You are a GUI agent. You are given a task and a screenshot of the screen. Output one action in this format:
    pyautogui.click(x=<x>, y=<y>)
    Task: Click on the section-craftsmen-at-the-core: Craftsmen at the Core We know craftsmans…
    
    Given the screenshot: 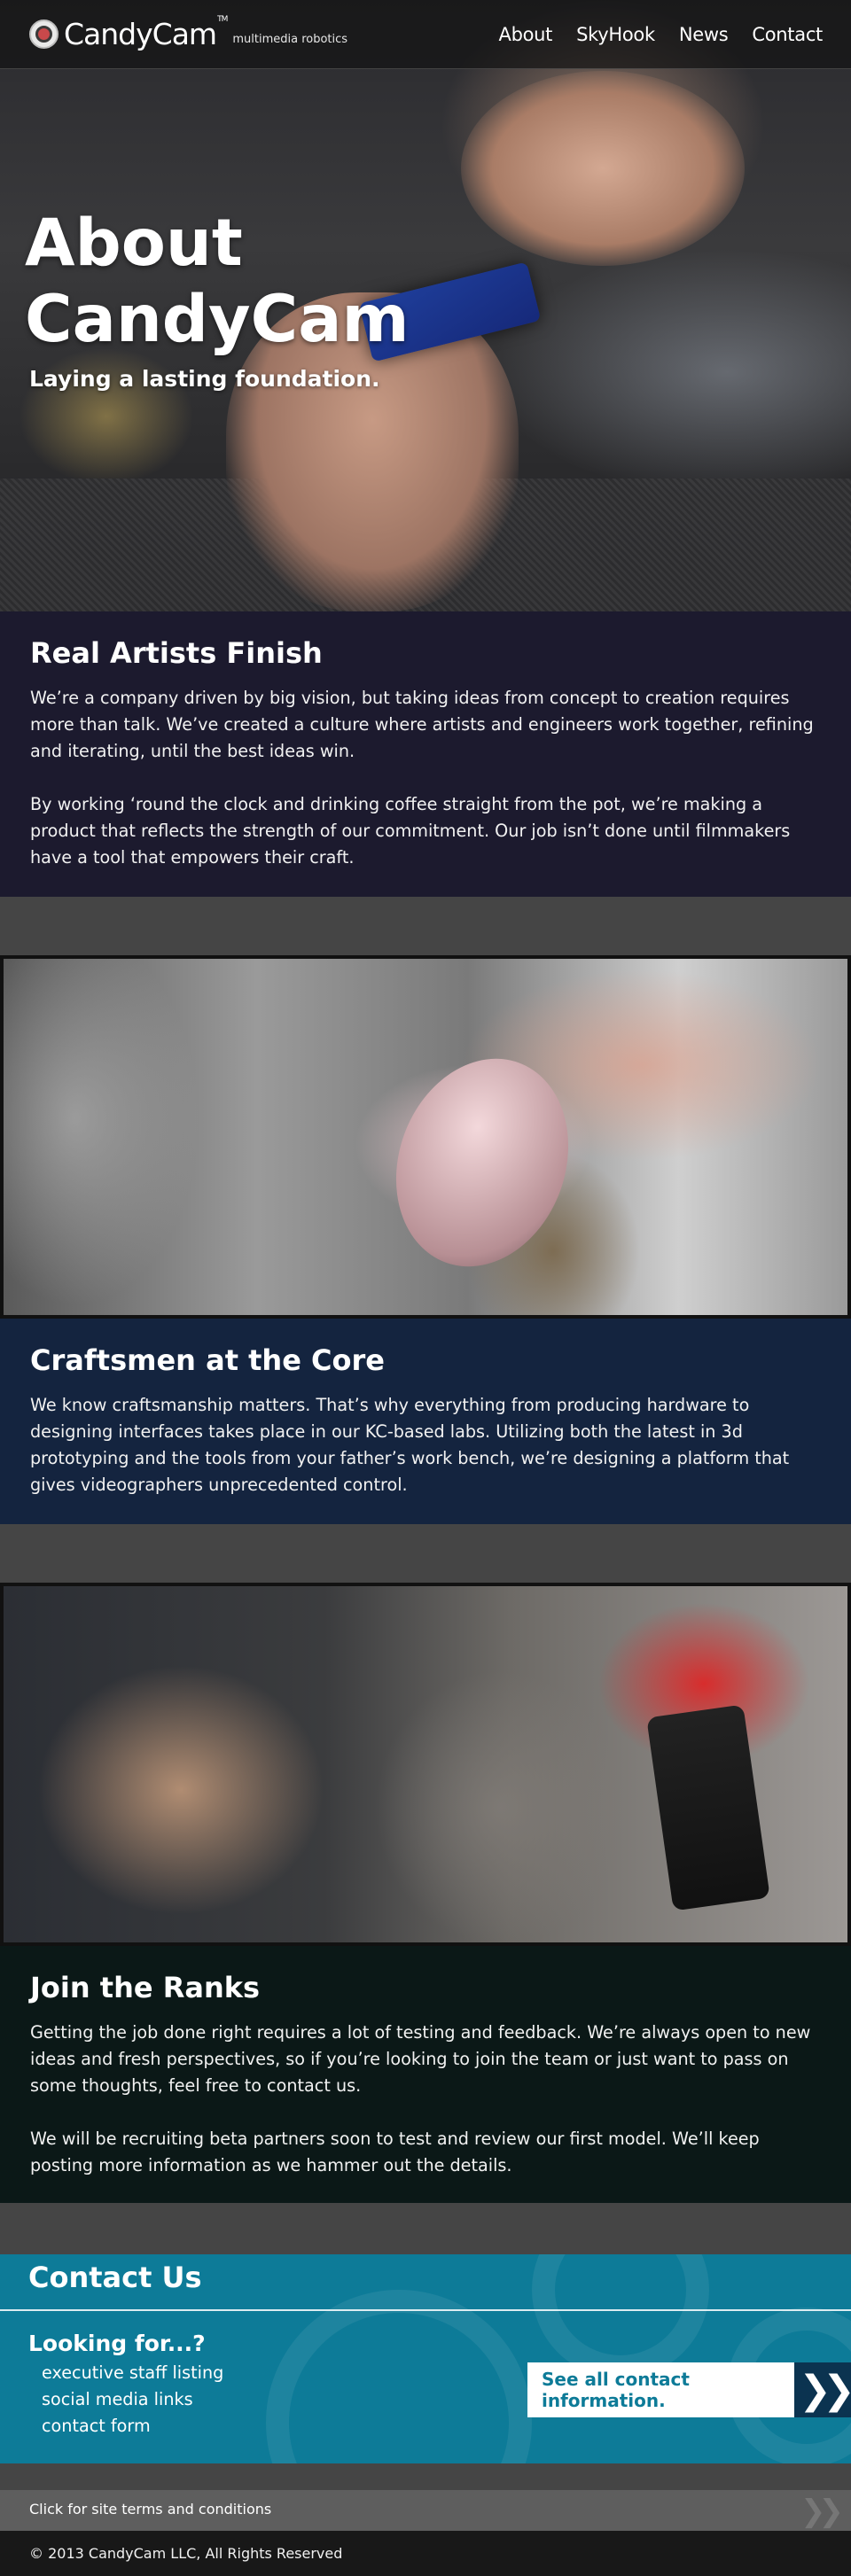 What is the action you would take?
    pyautogui.click(x=425, y=1421)
    